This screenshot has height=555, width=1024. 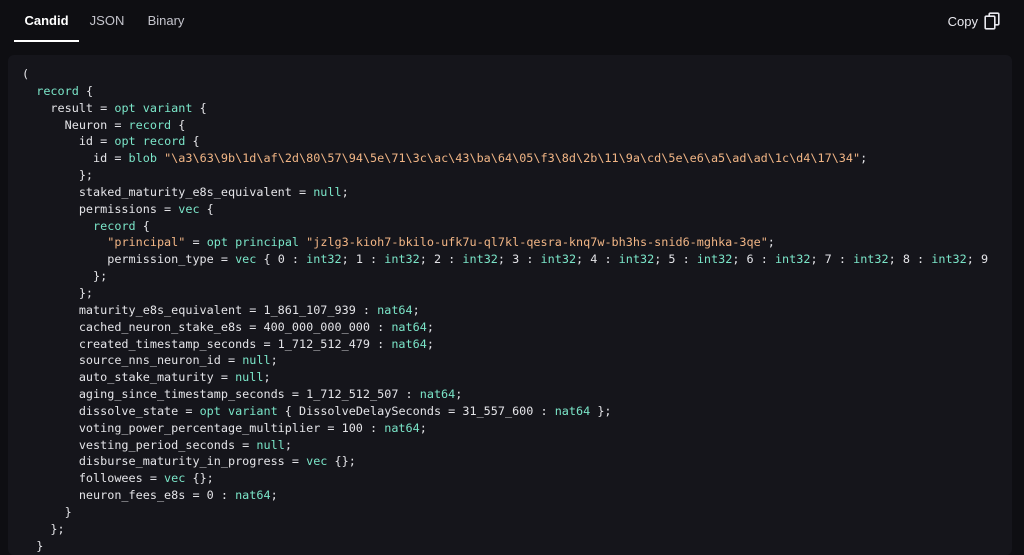 I want to click on code-keyword: principal, so click(x=267, y=242).